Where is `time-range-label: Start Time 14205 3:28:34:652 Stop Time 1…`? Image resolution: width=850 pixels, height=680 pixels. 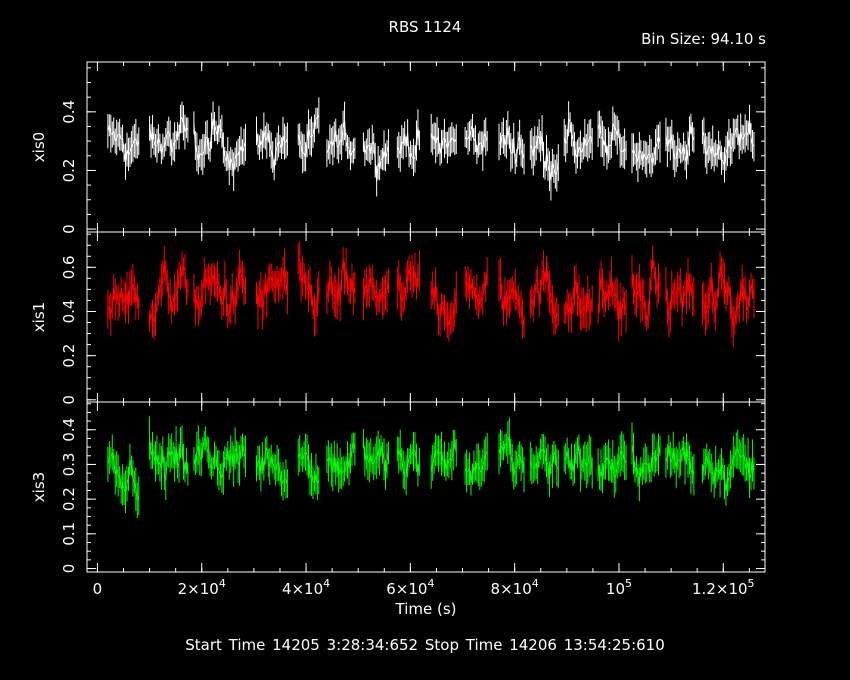
time-range-label: Start Time 14205 3:28:34:652 Stop Time 1… is located at coordinates (425, 645).